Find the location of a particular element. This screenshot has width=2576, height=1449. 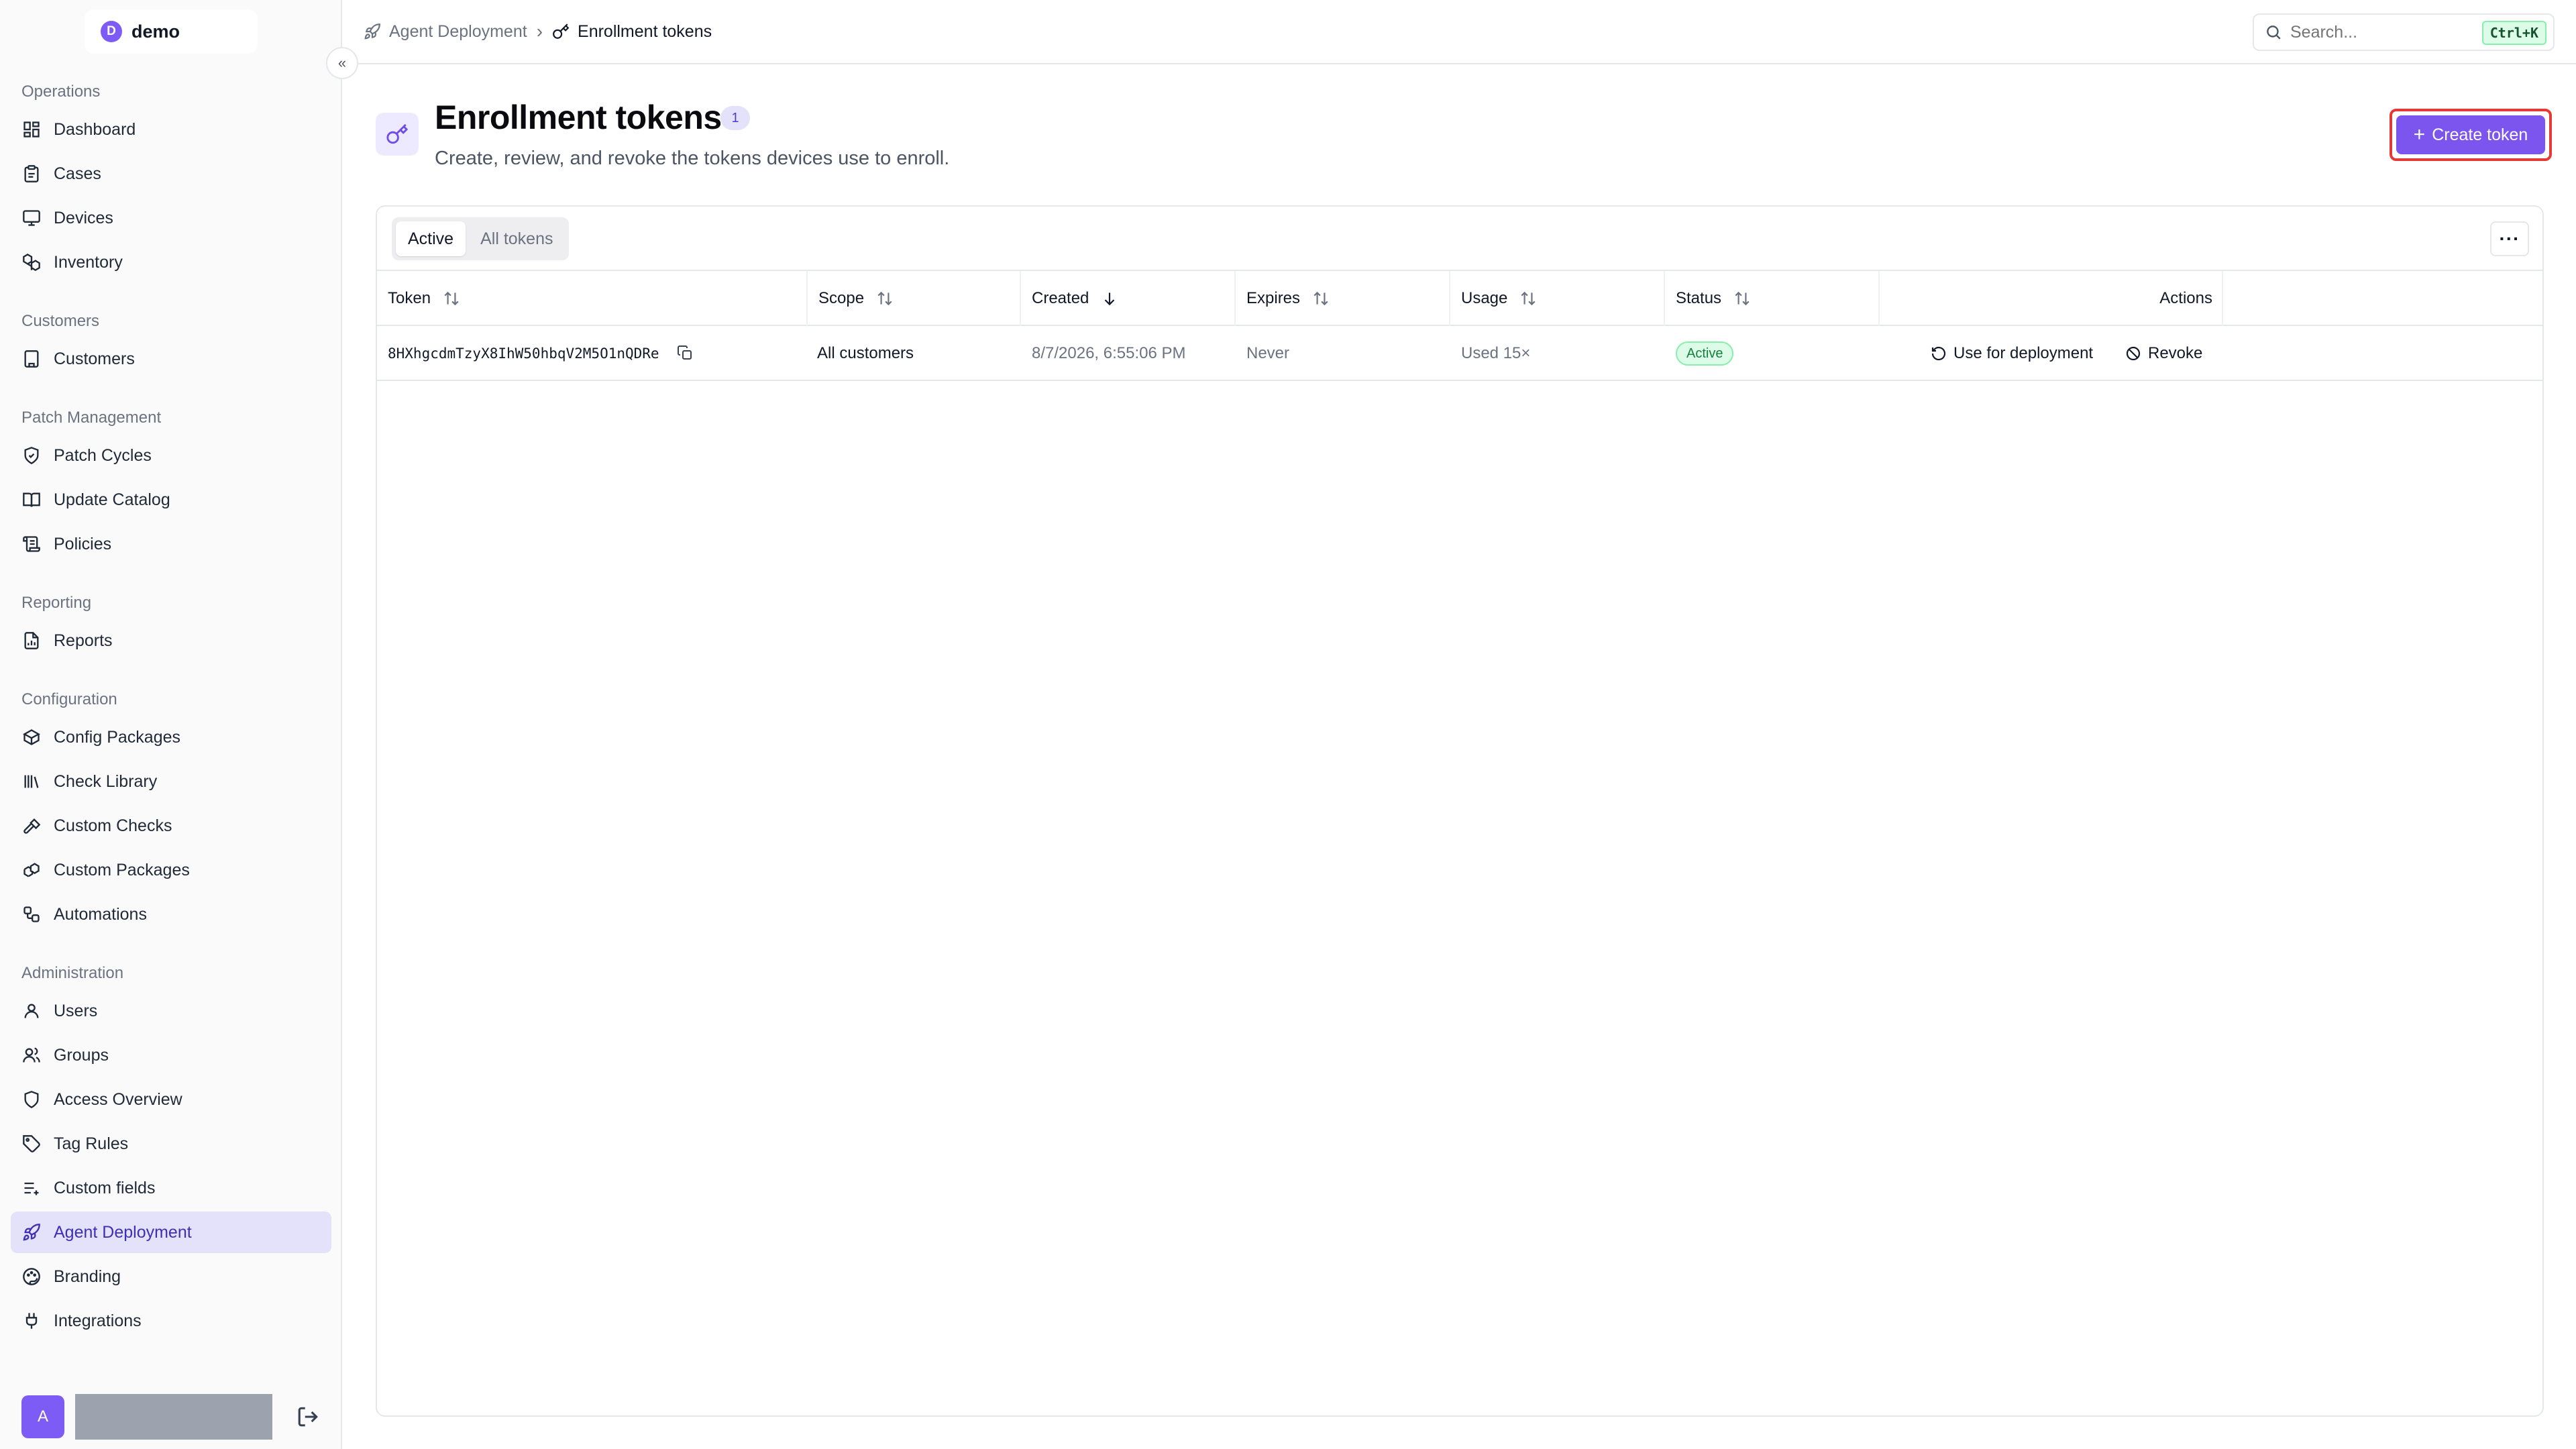

sidebar-item-policies: Policies is located at coordinates (171, 544).